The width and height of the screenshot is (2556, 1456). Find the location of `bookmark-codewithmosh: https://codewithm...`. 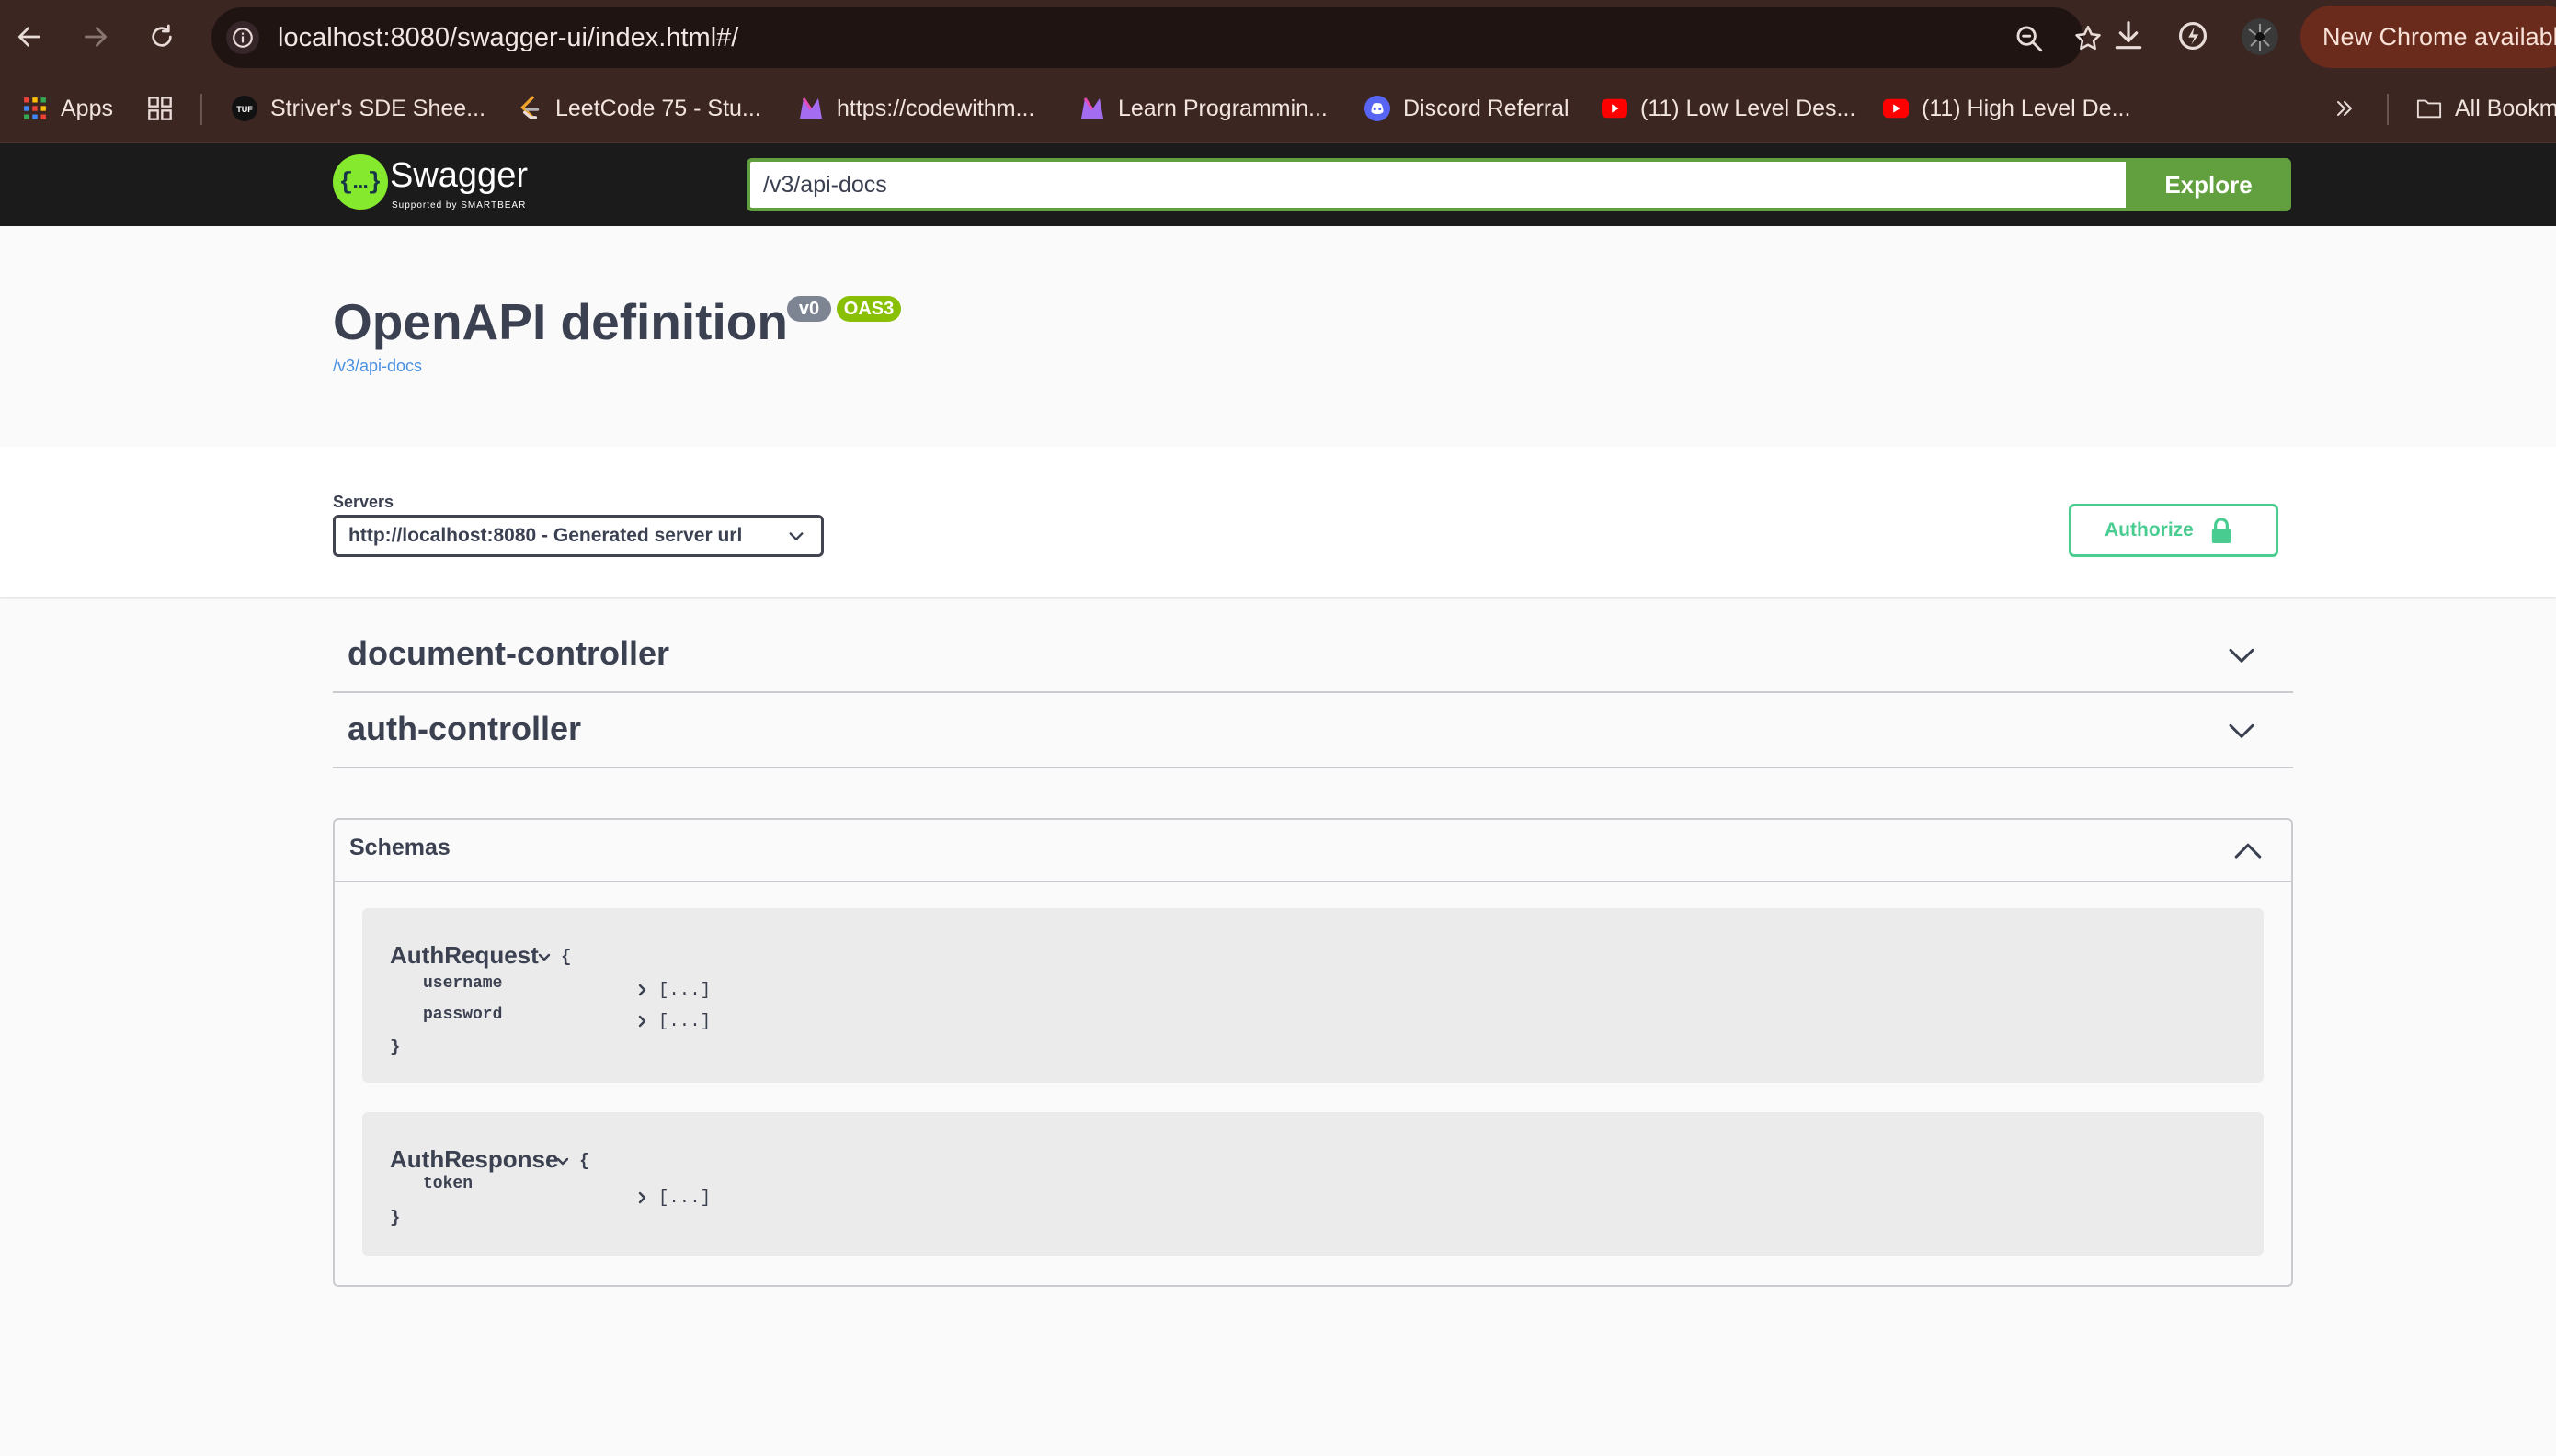

bookmark-codewithmosh: https://codewithm... is located at coordinates (916, 108).